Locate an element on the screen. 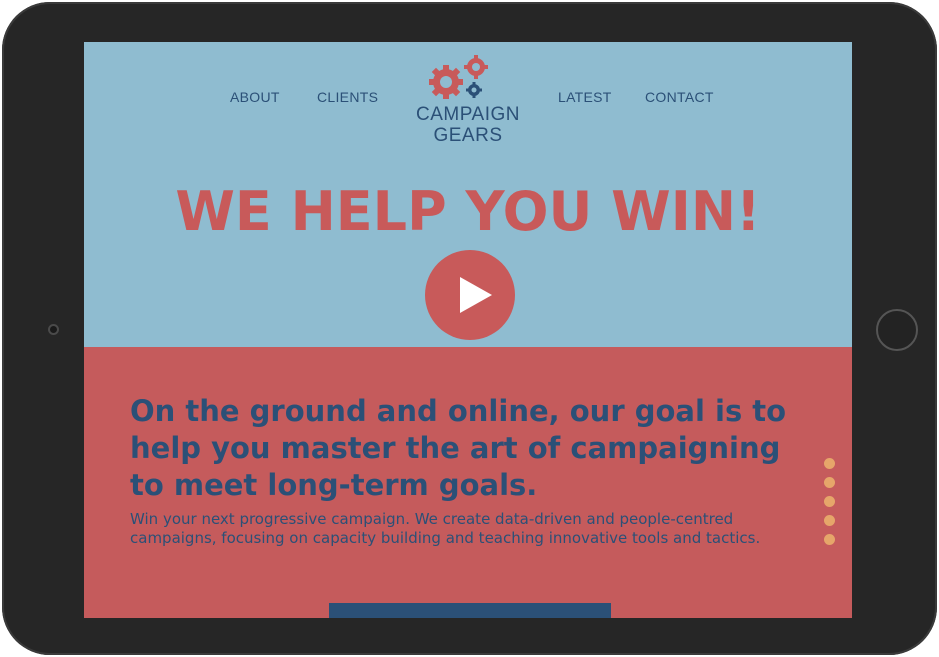 The width and height of the screenshot is (939, 657). hero-headline: WE HELP YOU WIN! is located at coordinates (468, 211).